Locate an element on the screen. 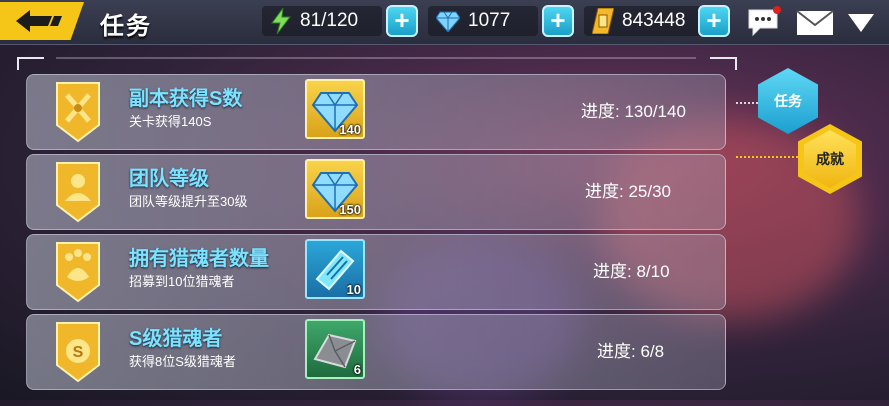  achievement-title: 副本获得S数 is located at coordinates (186, 99).